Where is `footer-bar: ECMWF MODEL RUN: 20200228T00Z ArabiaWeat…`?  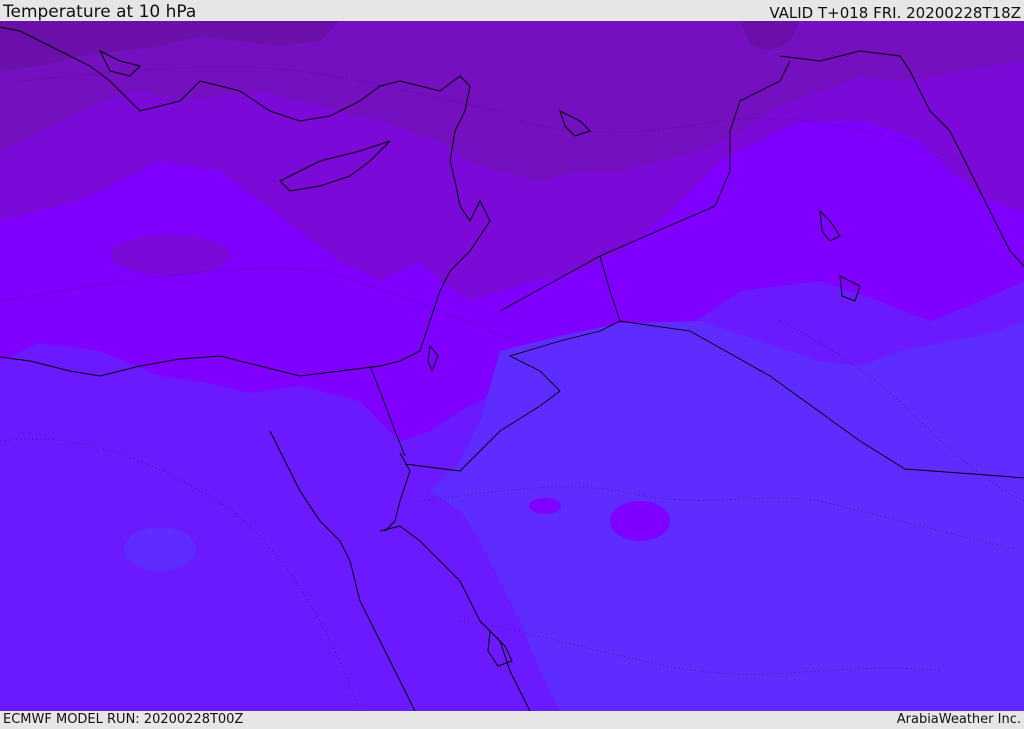 footer-bar: ECMWF MODEL RUN: 20200228T00Z ArabiaWeat… is located at coordinates (512, 720).